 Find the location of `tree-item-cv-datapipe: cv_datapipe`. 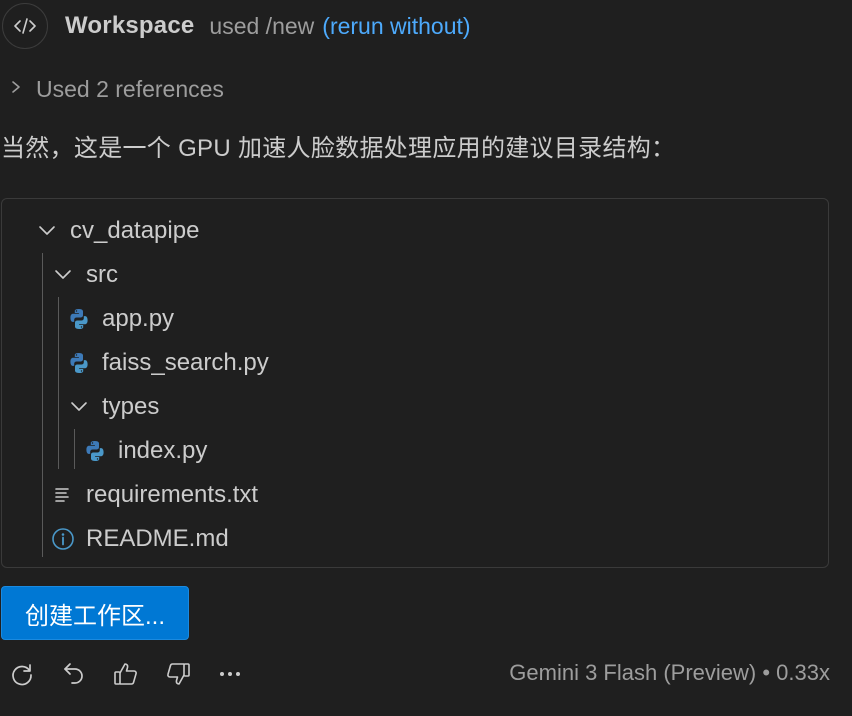

tree-item-cv-datapipe: cv_datapipe is located at coordinates (116, 231).